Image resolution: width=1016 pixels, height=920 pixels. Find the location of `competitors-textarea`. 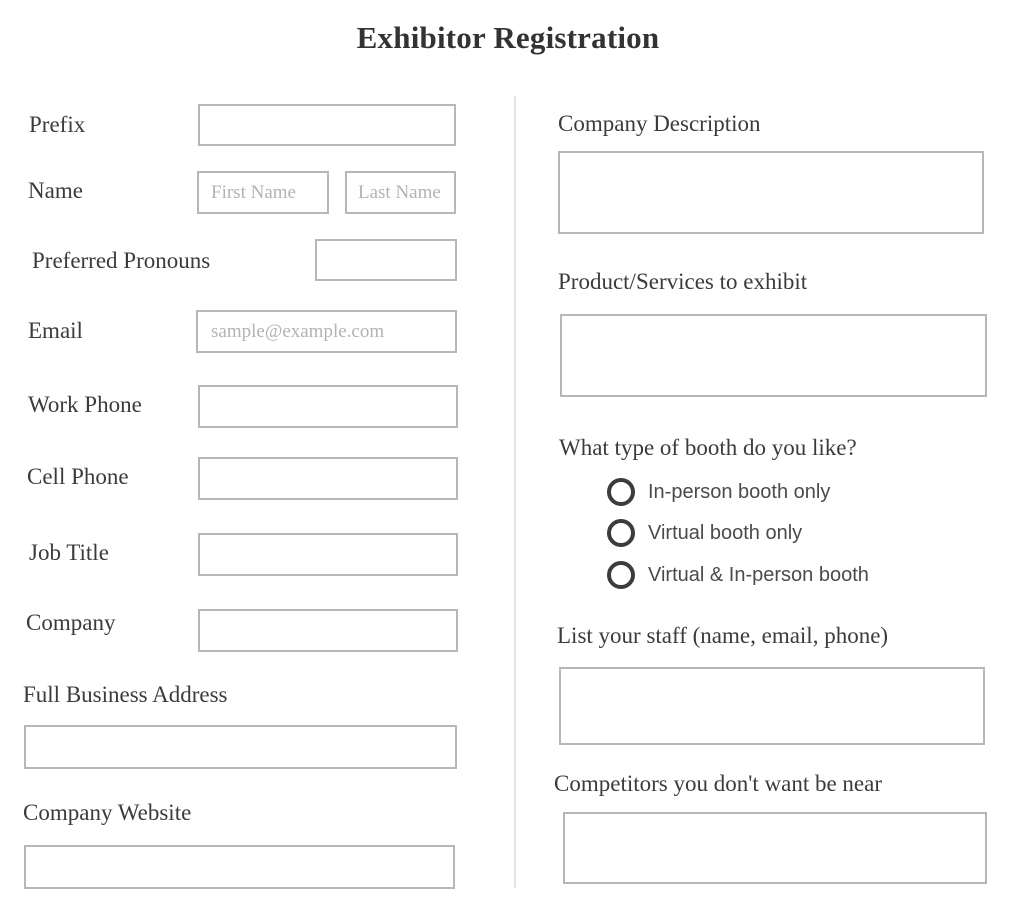

competitors-textarea is located at coordinates (775, 848).